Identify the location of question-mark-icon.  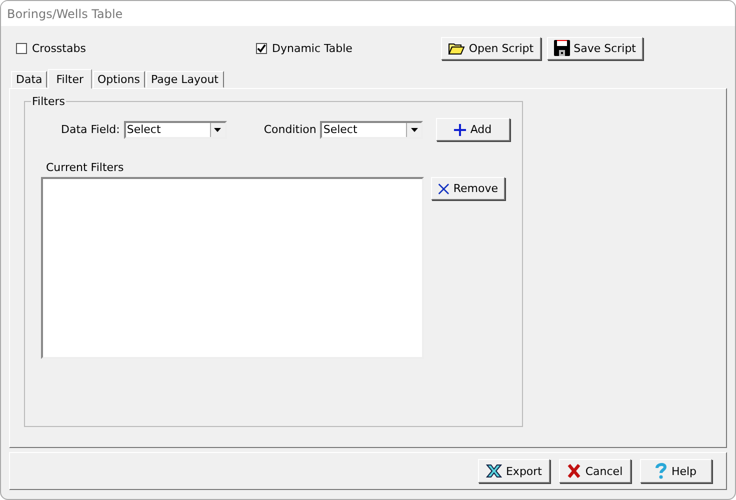
(661, 471).